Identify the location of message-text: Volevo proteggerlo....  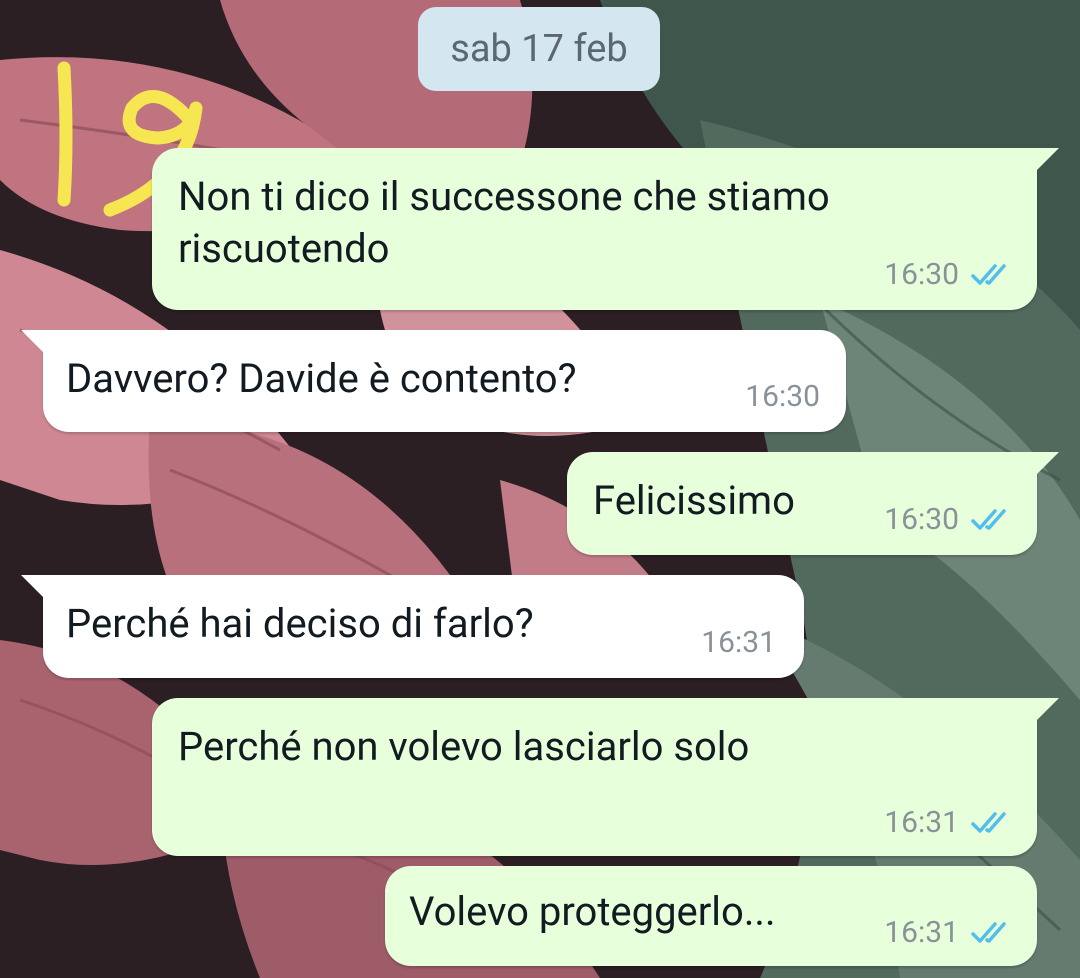
(592, 911).